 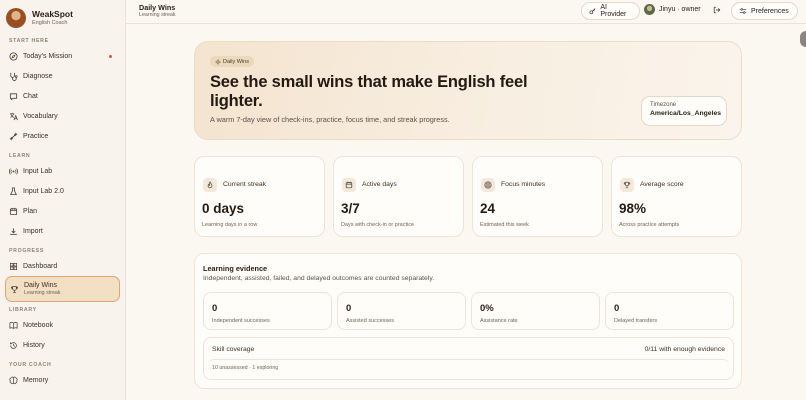 What do you see at coordinates (13, 96) in the screenshot?
I see `chat-icon` at bounding box center [13, 96].